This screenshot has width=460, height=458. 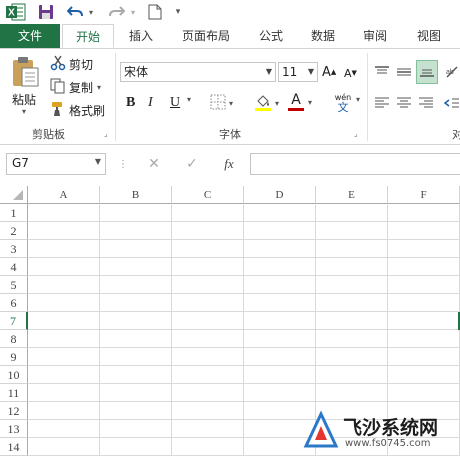 What do you see at coordinates (352, 375) in the screenshot?
I see `cell-e10` at bounding box center [352, 375].